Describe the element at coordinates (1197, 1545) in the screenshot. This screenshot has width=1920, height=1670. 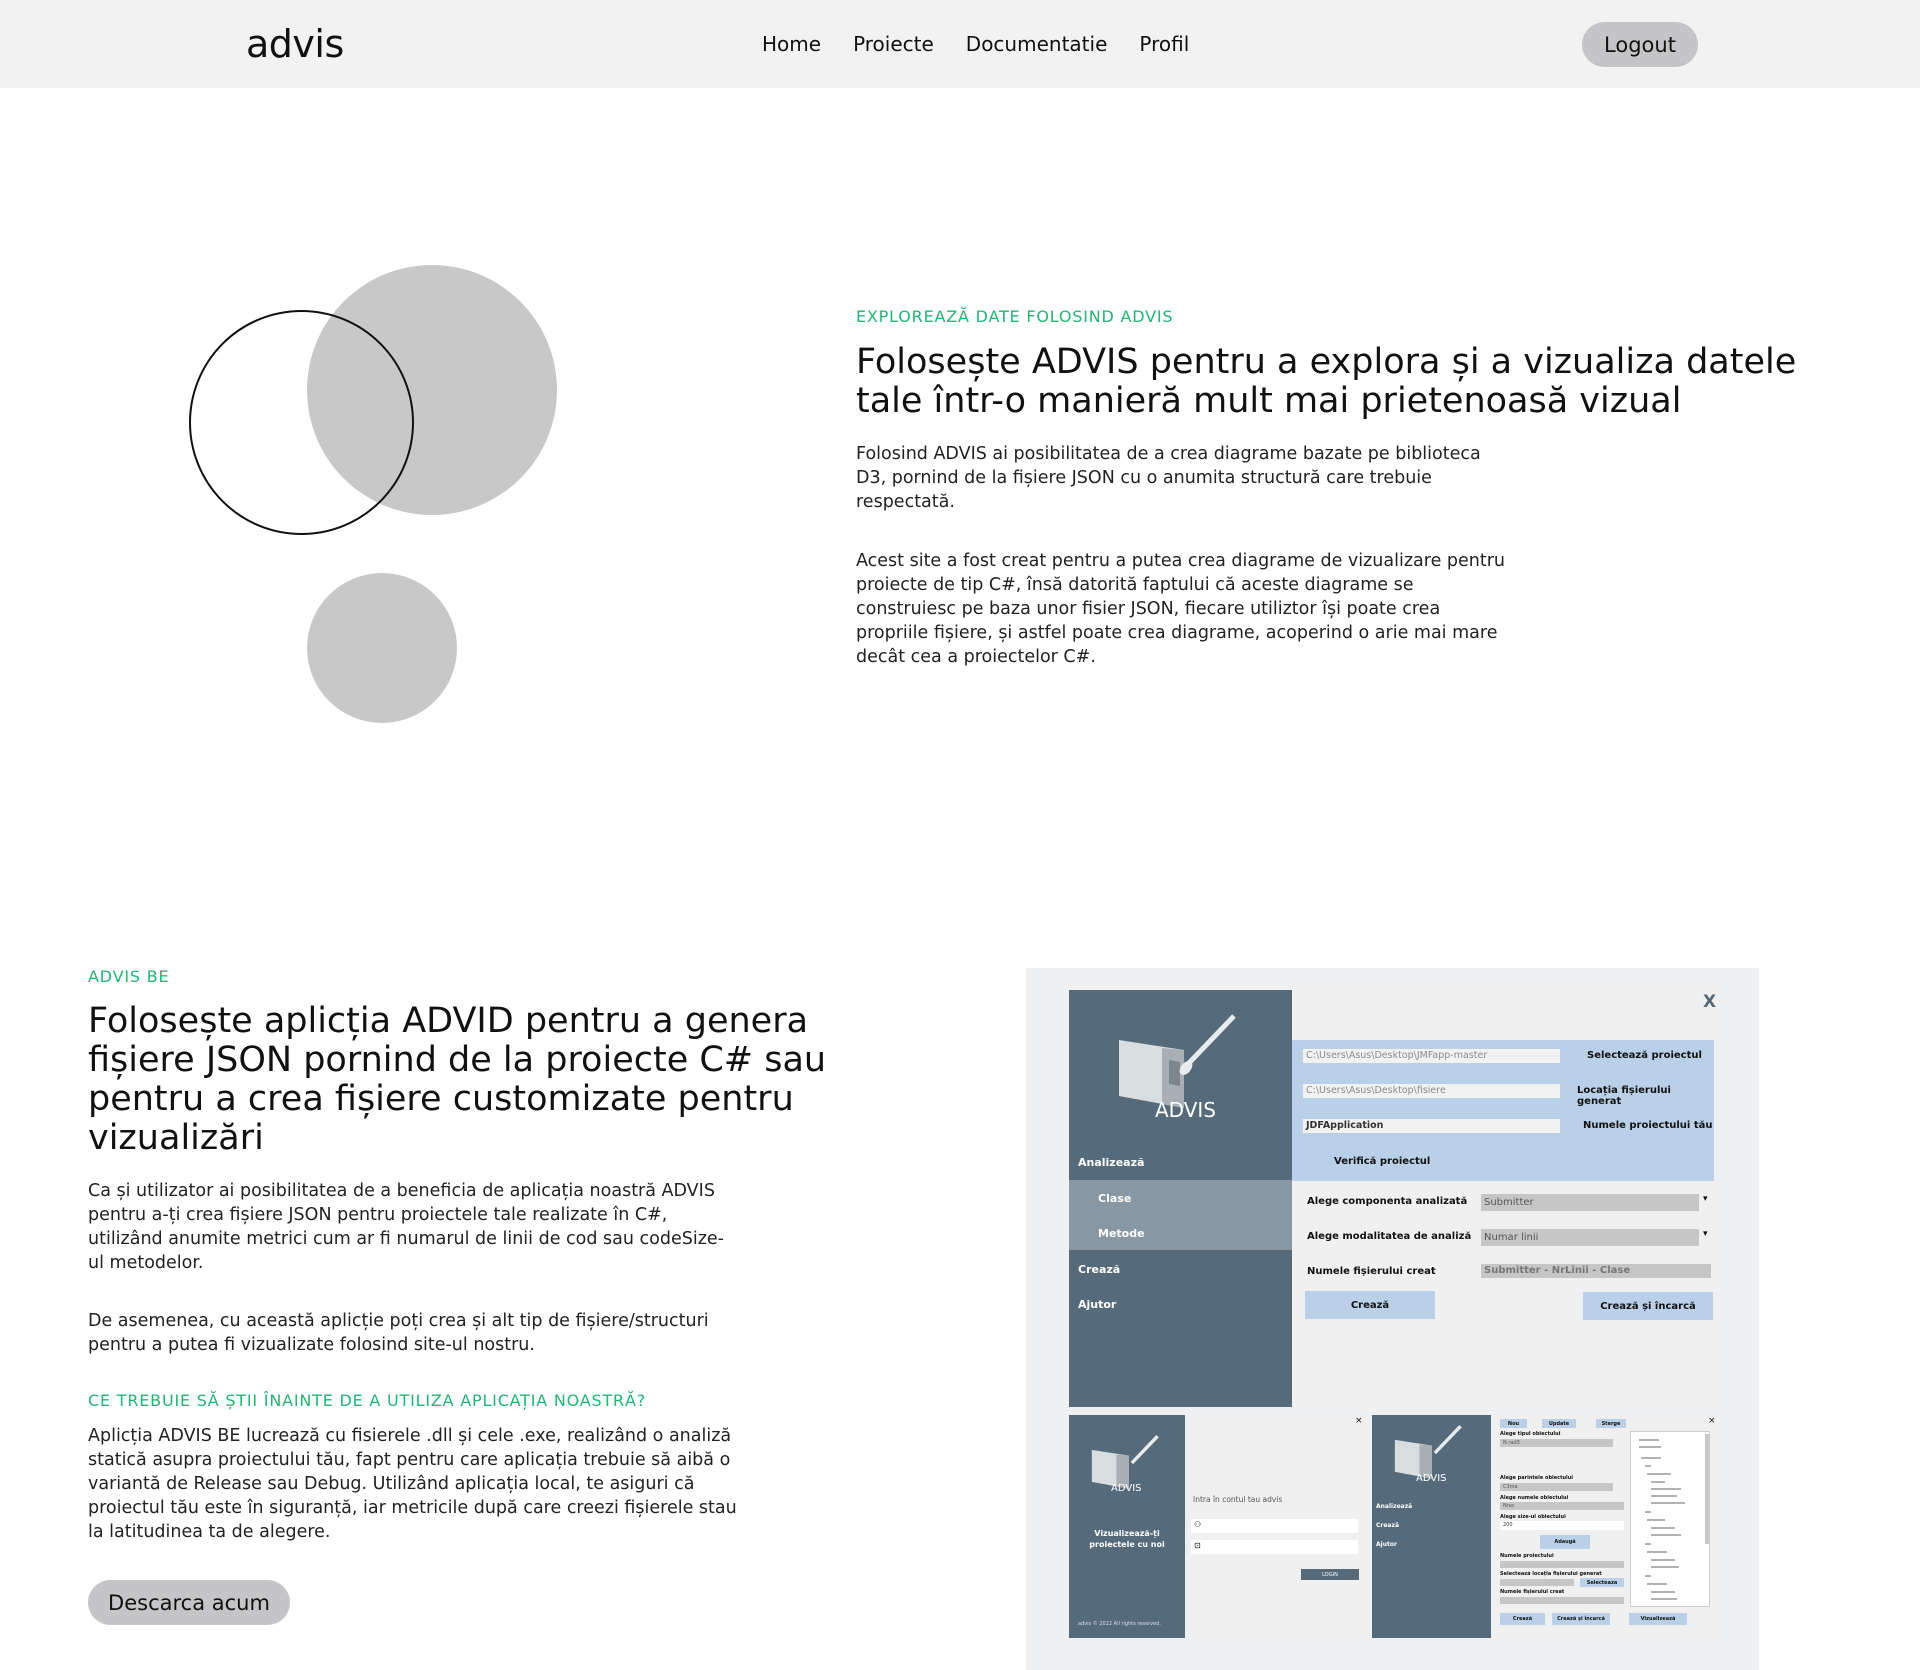
I see `lock-icon: ⊡` at that location.